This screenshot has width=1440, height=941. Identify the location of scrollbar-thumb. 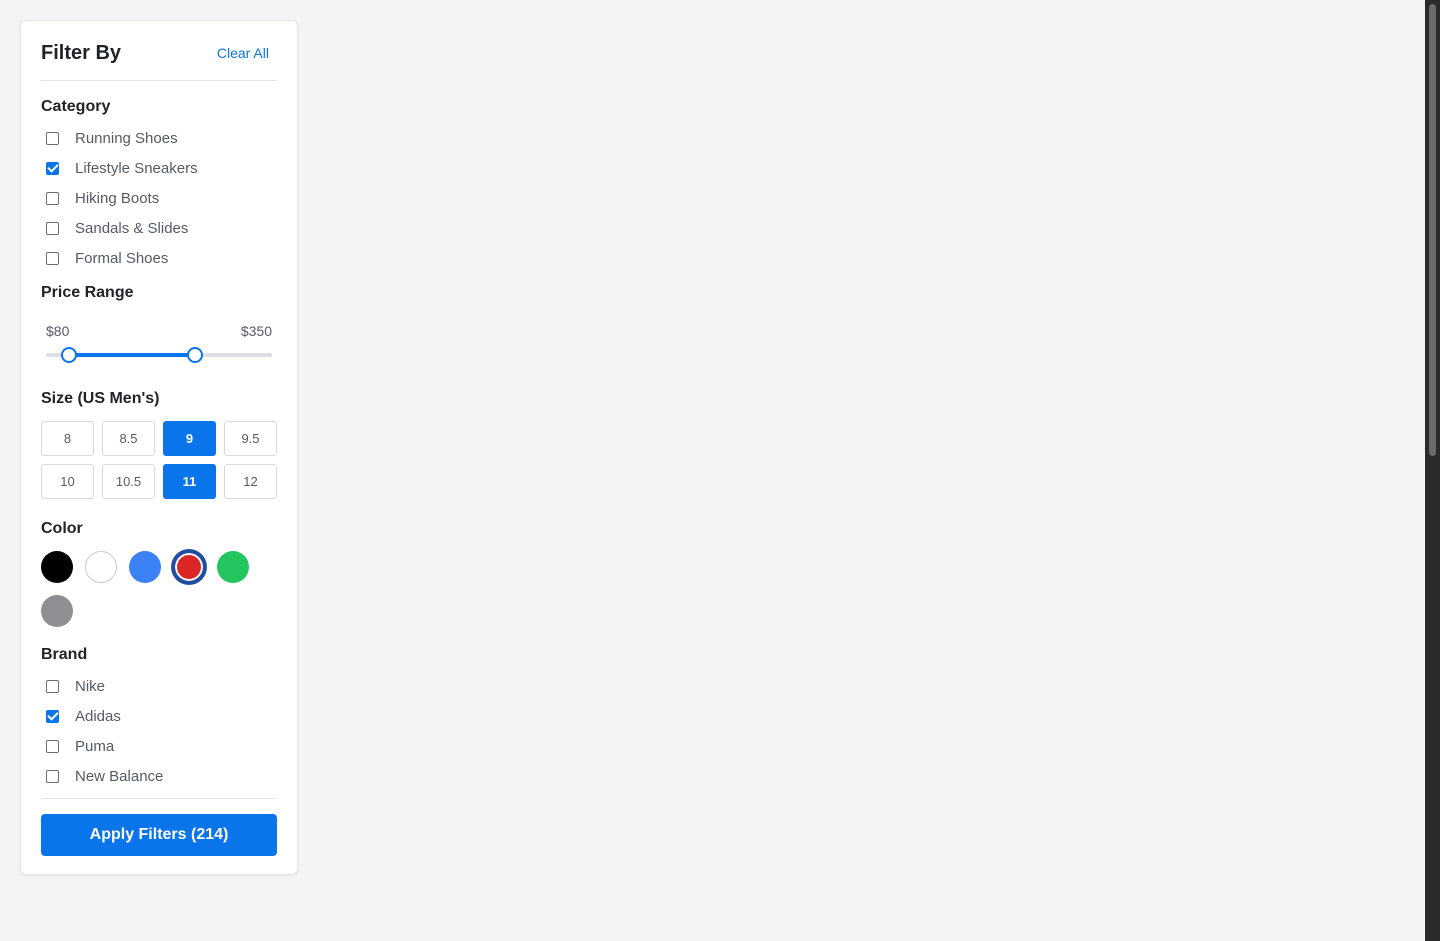
(1432, 230).